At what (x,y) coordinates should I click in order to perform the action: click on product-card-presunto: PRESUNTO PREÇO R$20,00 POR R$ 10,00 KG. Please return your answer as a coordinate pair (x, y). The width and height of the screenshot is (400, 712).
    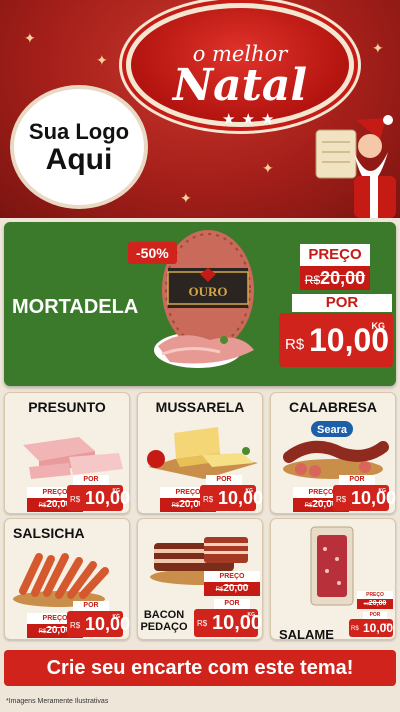
    Looking at the image, I should click on (67, 453).